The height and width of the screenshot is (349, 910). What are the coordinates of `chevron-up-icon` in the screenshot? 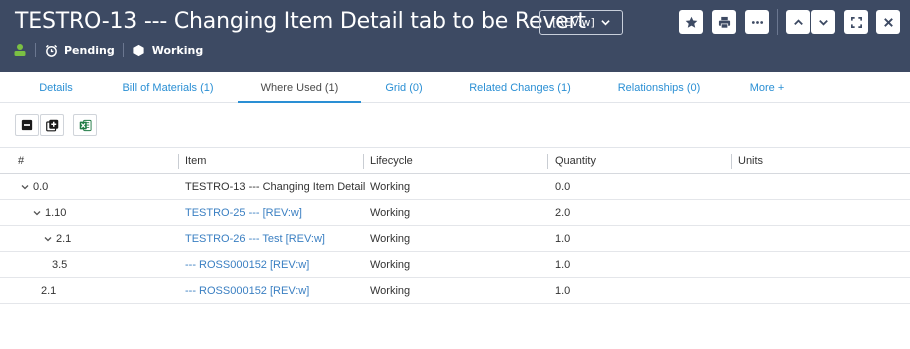 It's located at (798, 21).